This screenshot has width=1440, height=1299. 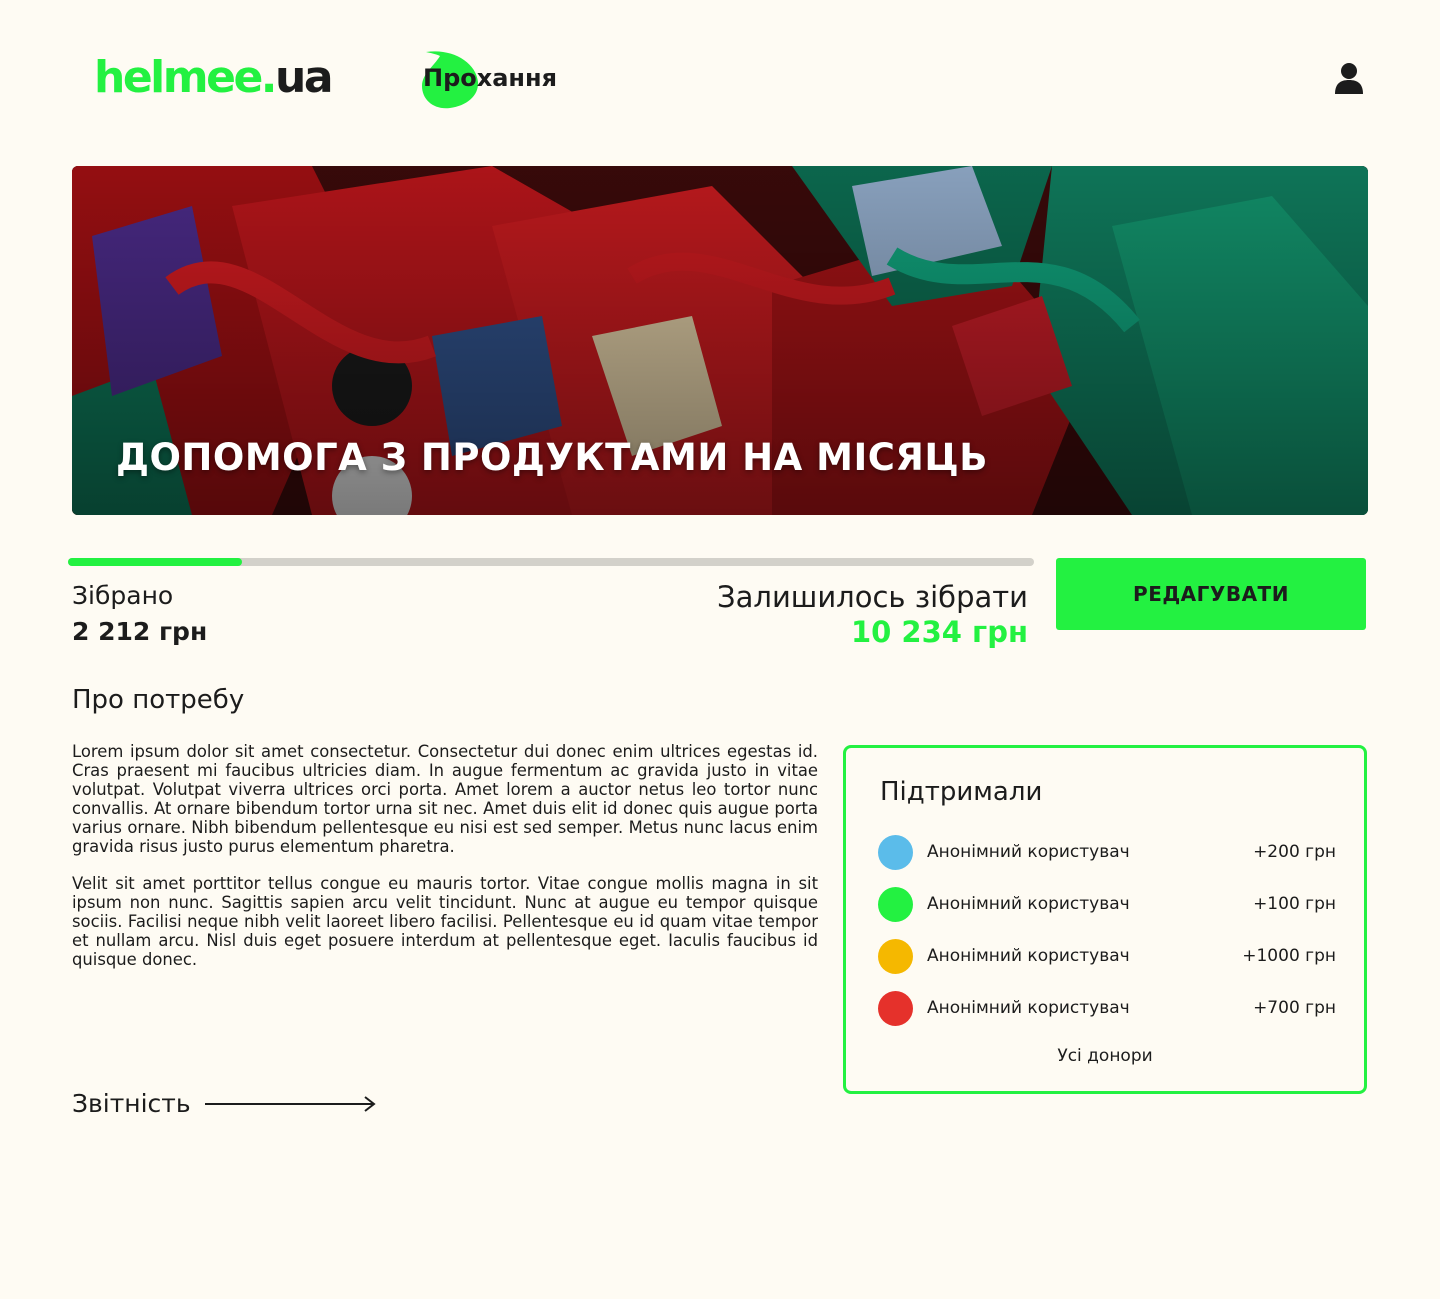 What do you see at coordinates (304, 77) in the screenshot?
I see `logo-tld-text: ua` at bounding box center [304, 77].